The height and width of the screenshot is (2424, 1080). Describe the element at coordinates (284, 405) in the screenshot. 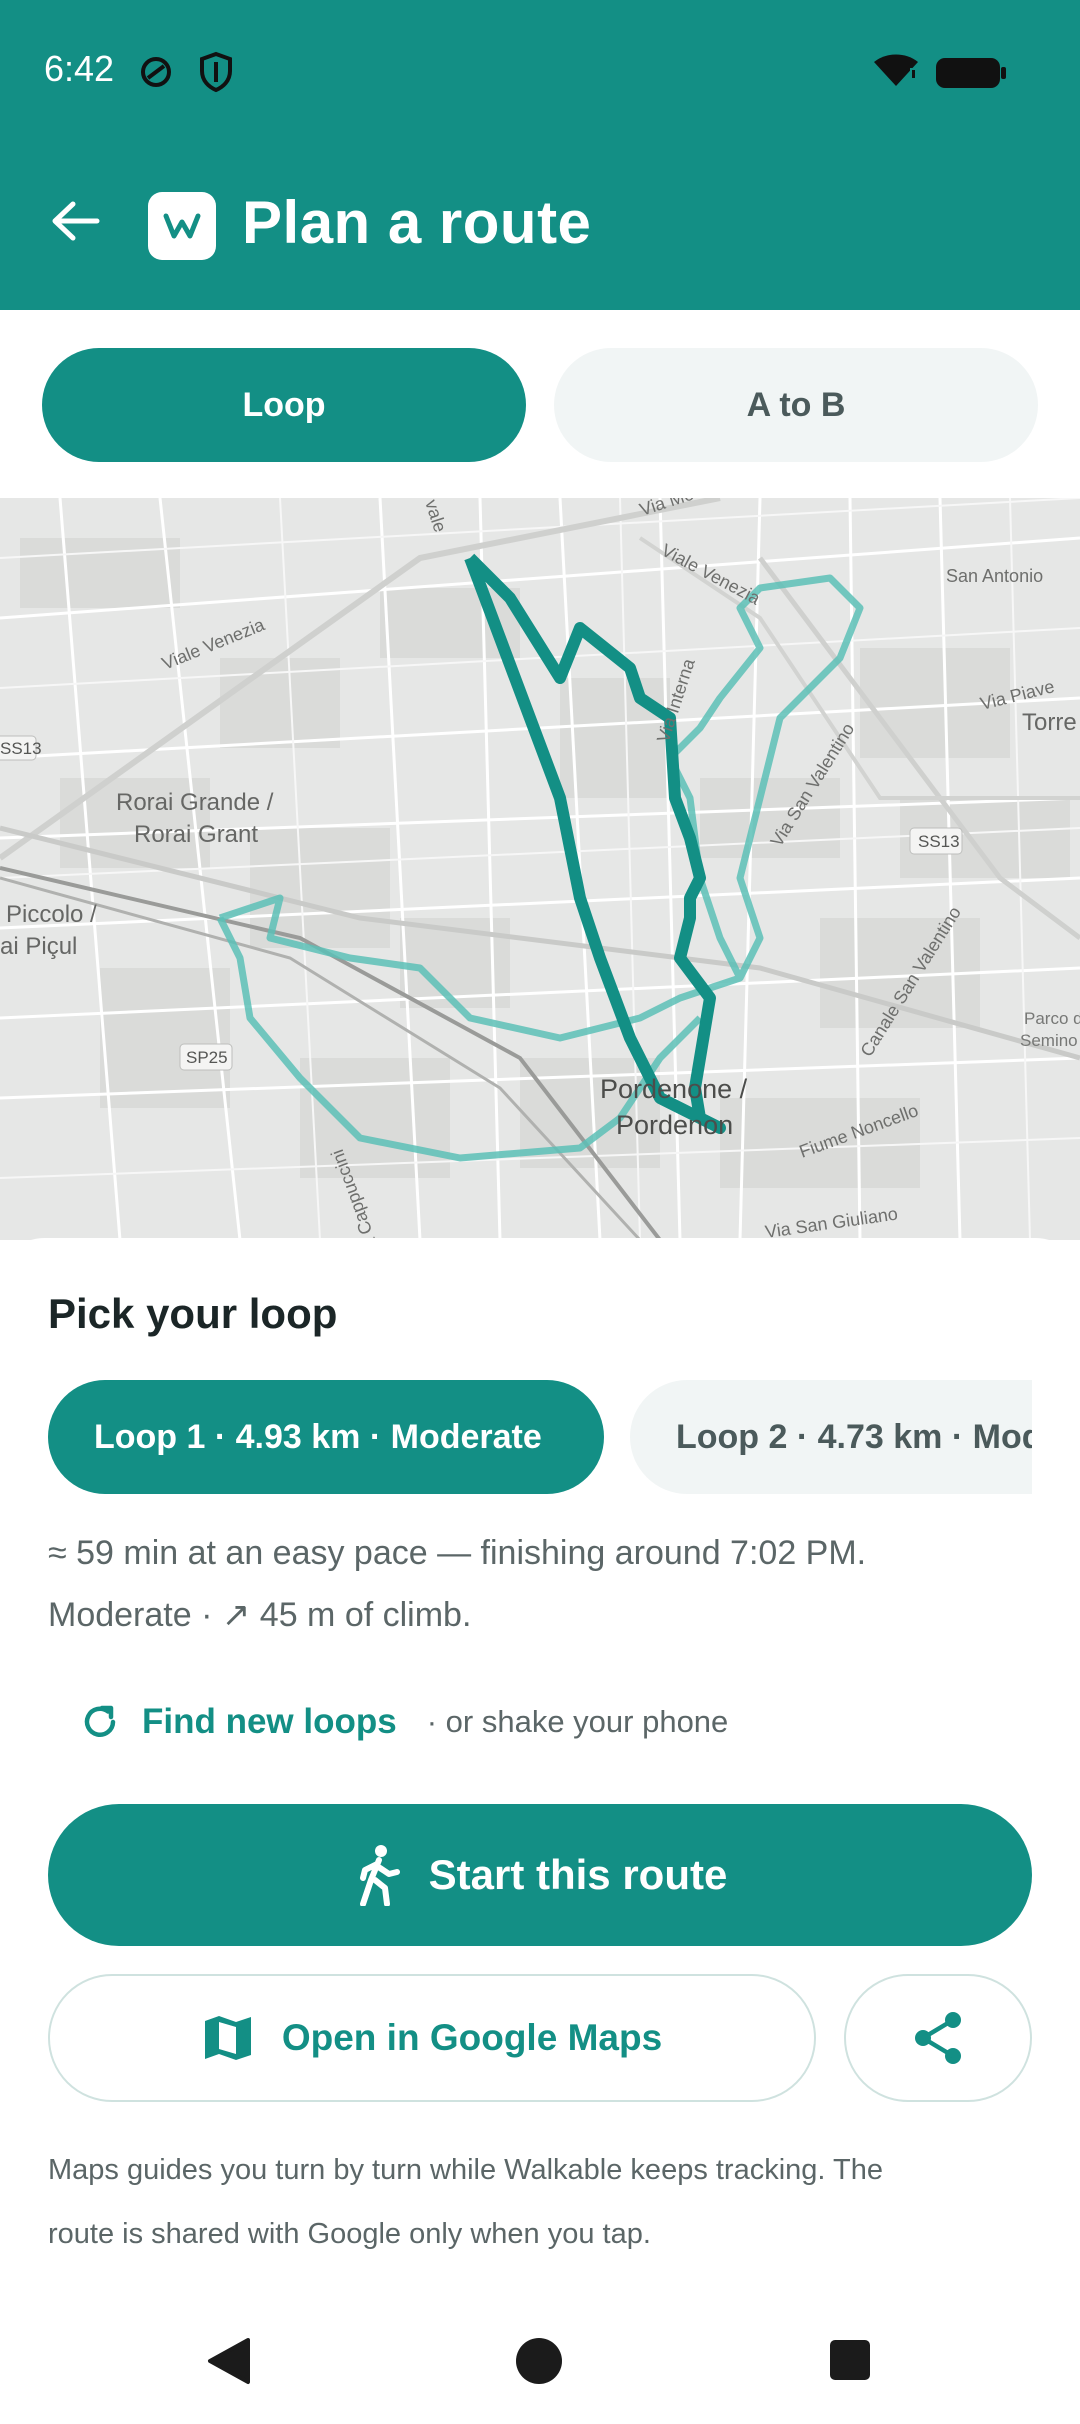

I see `tab-loop: Loop` at that location.